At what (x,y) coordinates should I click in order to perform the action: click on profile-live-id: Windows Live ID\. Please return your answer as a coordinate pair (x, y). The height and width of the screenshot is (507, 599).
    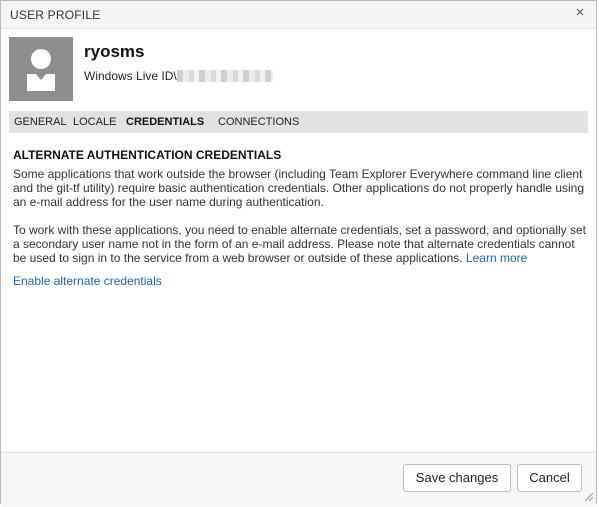
    Looking at the image, I should click on (178, 76).